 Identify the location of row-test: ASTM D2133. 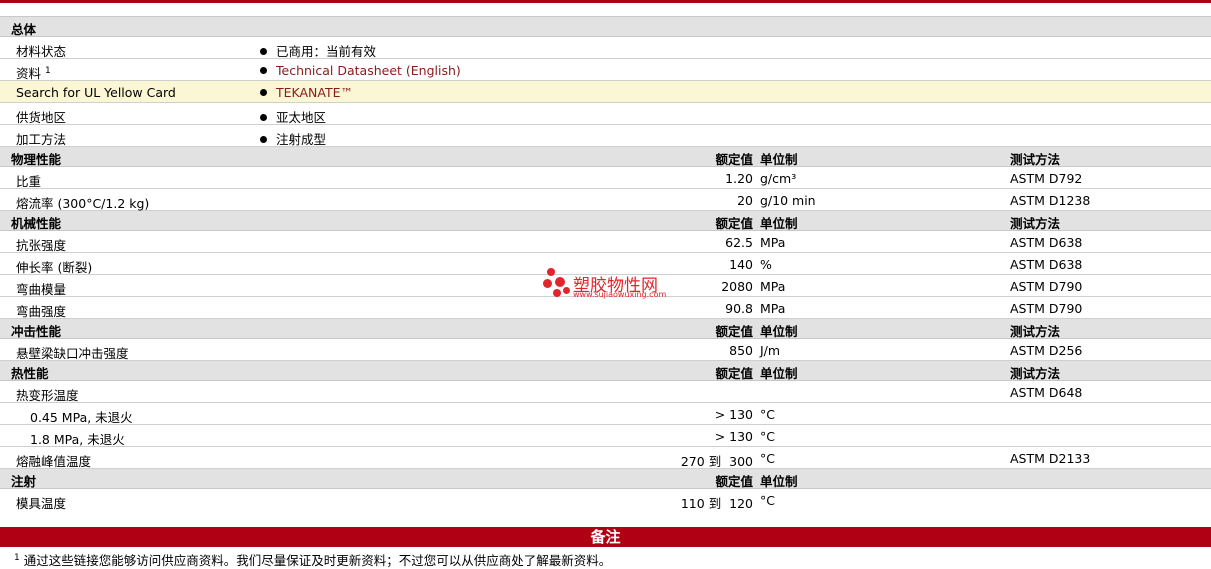
(1050, 458).